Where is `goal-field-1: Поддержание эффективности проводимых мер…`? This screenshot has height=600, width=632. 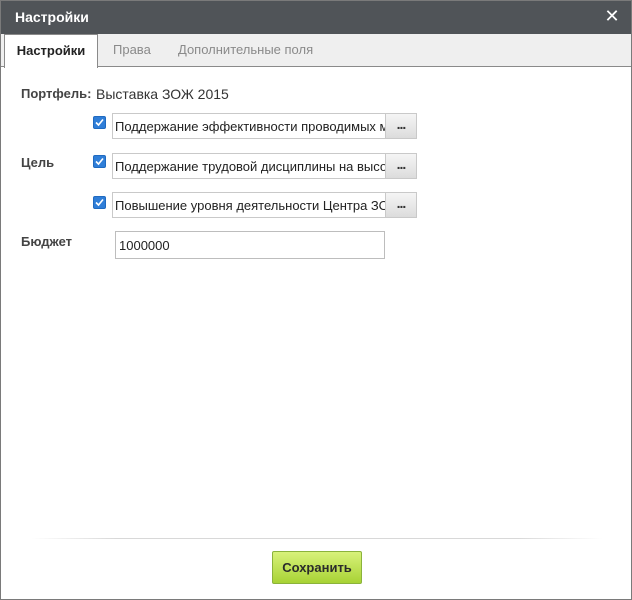 goal-field-1: Поддержание эффективности проводимых мер… is located at coordinates (264, 126).